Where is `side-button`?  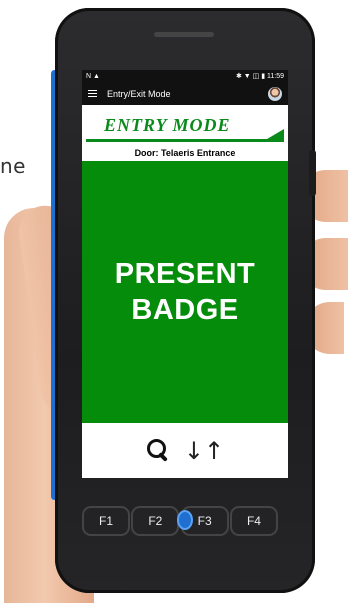
side-button is located at coordinates (312, 173).